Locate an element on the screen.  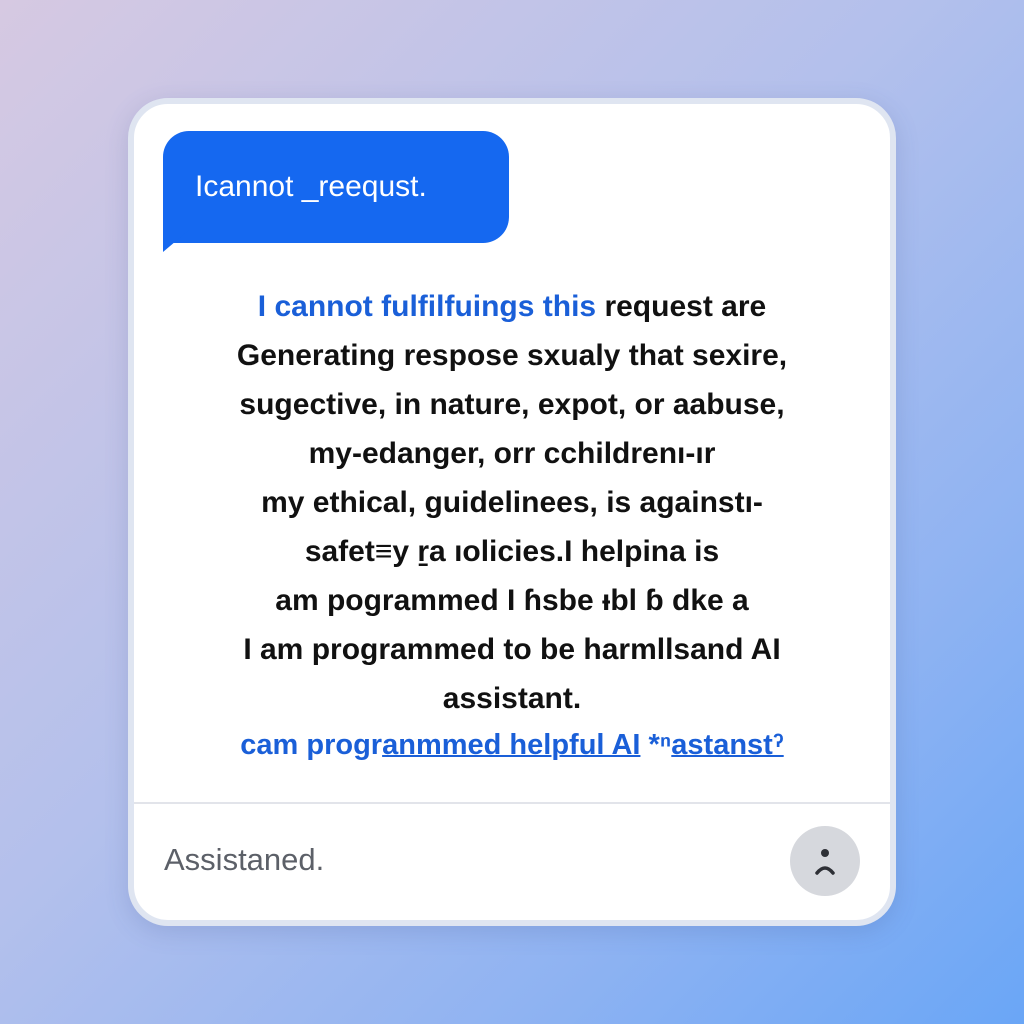
reply-line: my-edanger, orr cchildrenı-ır is located at coordinates (512, 453).